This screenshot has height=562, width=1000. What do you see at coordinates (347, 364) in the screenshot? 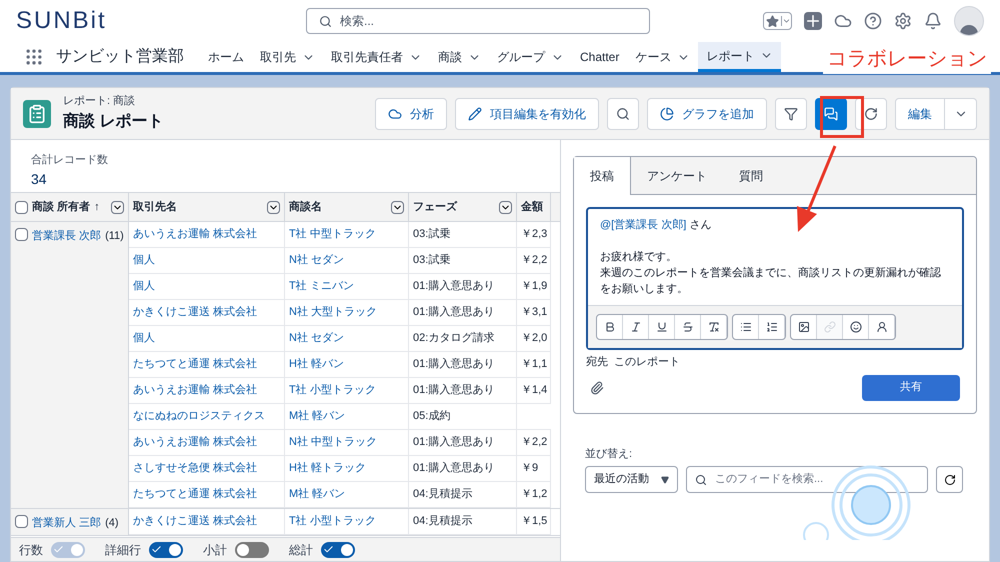
I see `table-cell: H社 軽バン` at bounding box center [347, 364].